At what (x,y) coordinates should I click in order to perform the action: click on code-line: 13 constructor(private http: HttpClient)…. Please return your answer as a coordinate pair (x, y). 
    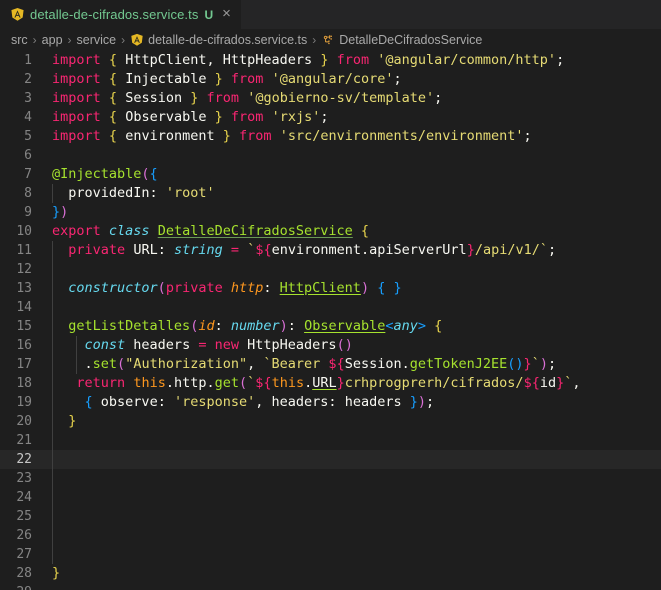
    Looking at the image, I should click on (330, 288).